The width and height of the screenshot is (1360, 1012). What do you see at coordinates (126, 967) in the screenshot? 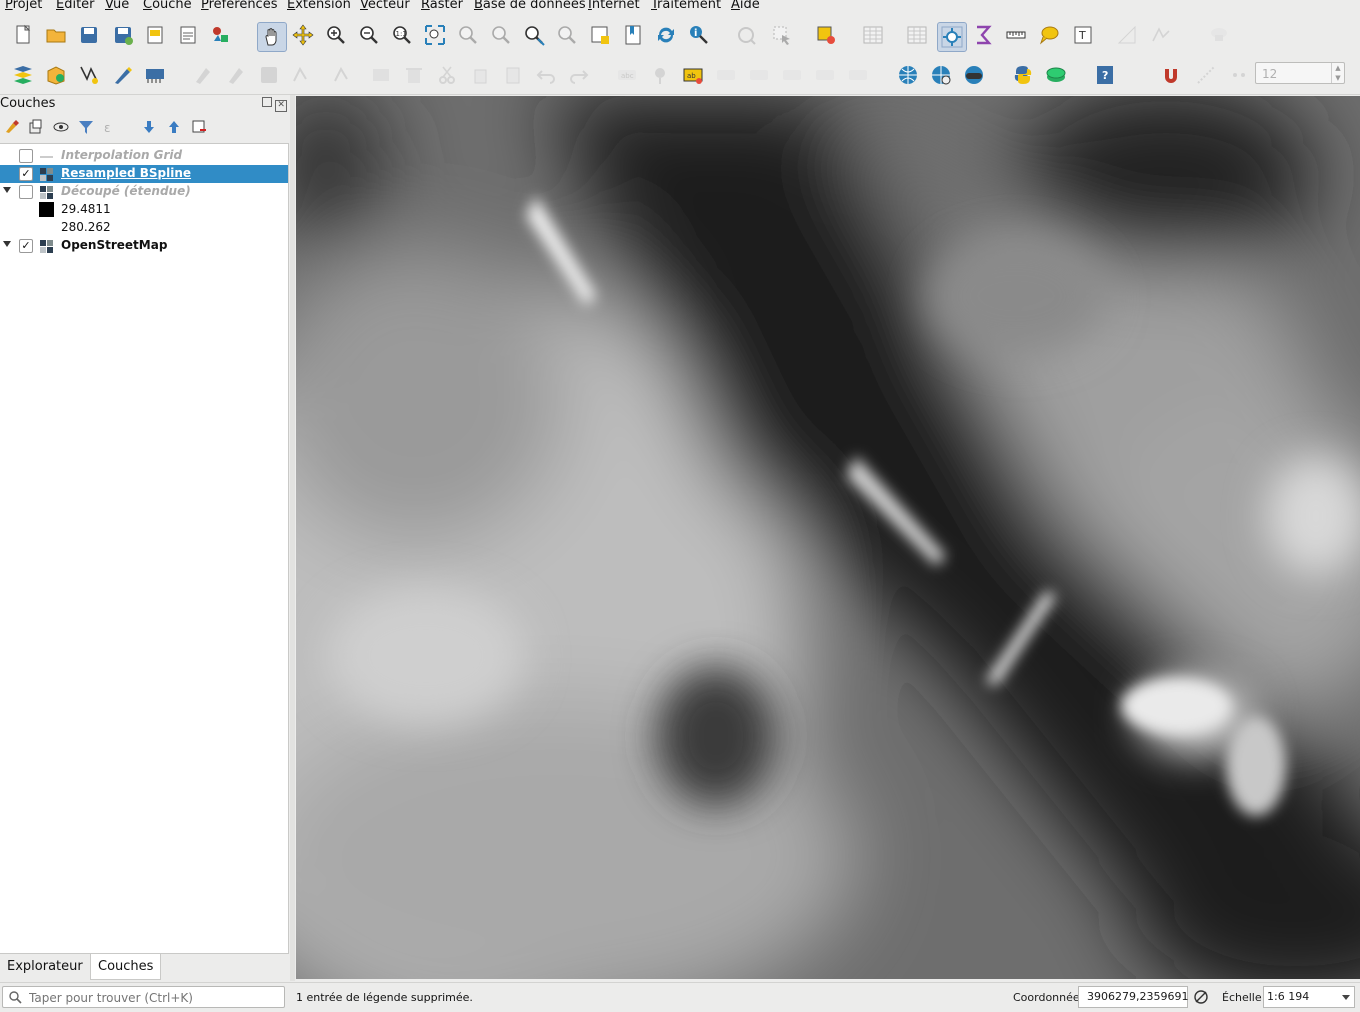
I see `tab-couches: Couches` at bounding box center [126, 967].